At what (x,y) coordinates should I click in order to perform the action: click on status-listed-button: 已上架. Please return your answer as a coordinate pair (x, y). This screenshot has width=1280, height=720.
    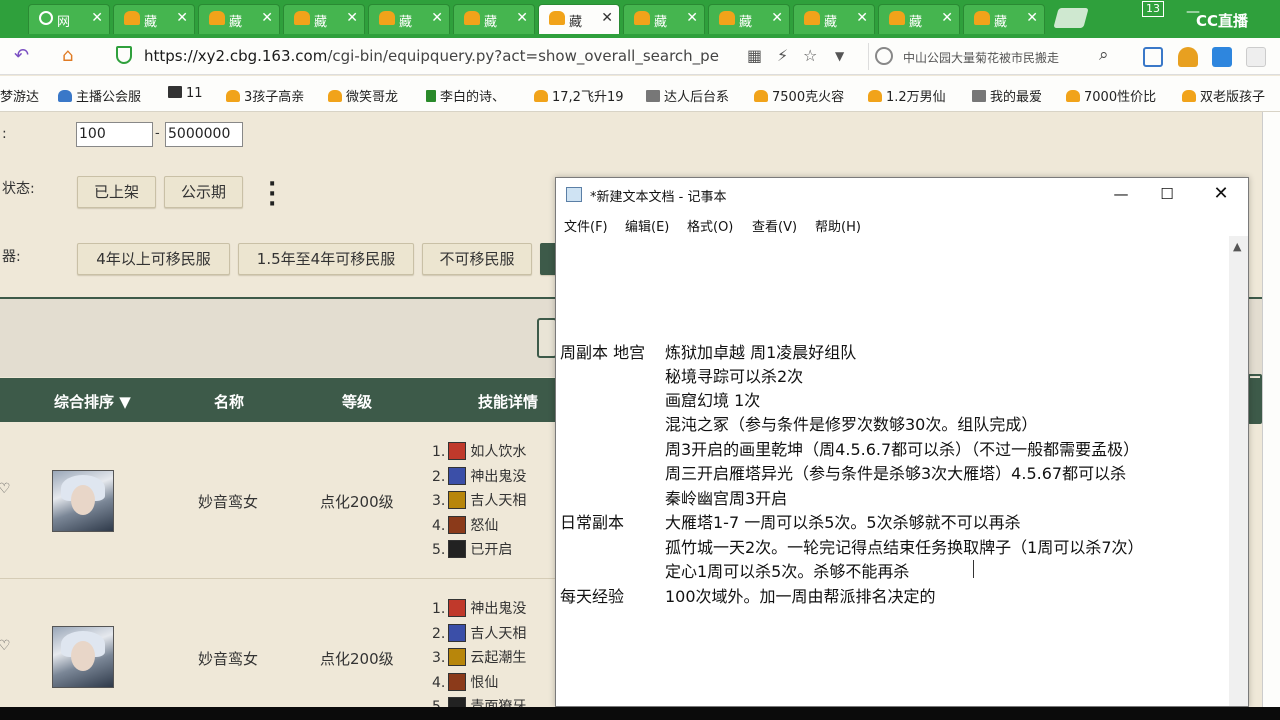
    Looking at the image, I should click on (116, 192).